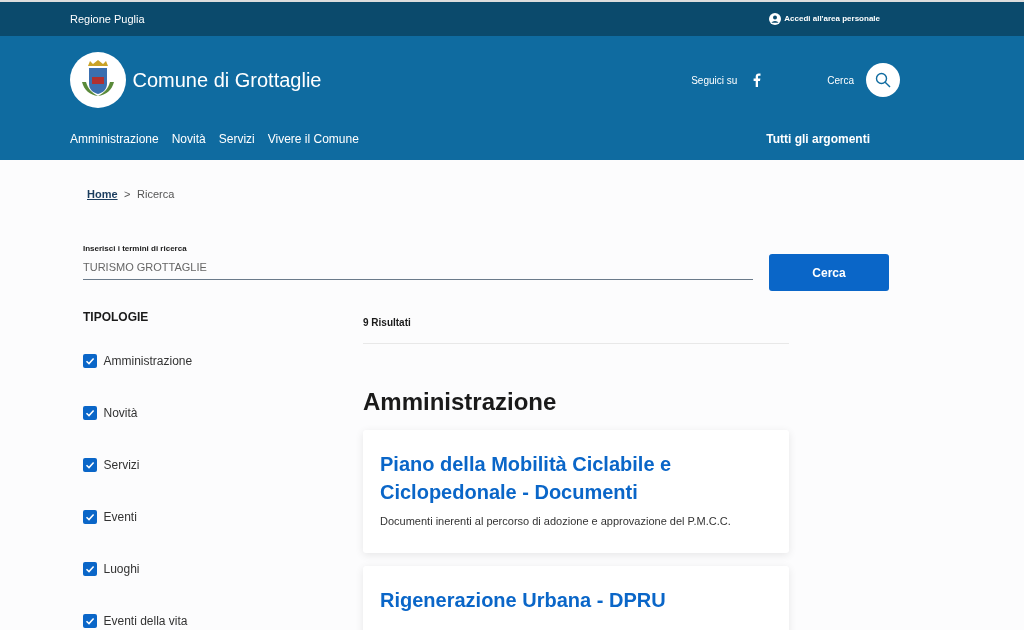 This screenshot has height=630, width=1024. I want to click on search-label: Cerca, so click(840, 80).